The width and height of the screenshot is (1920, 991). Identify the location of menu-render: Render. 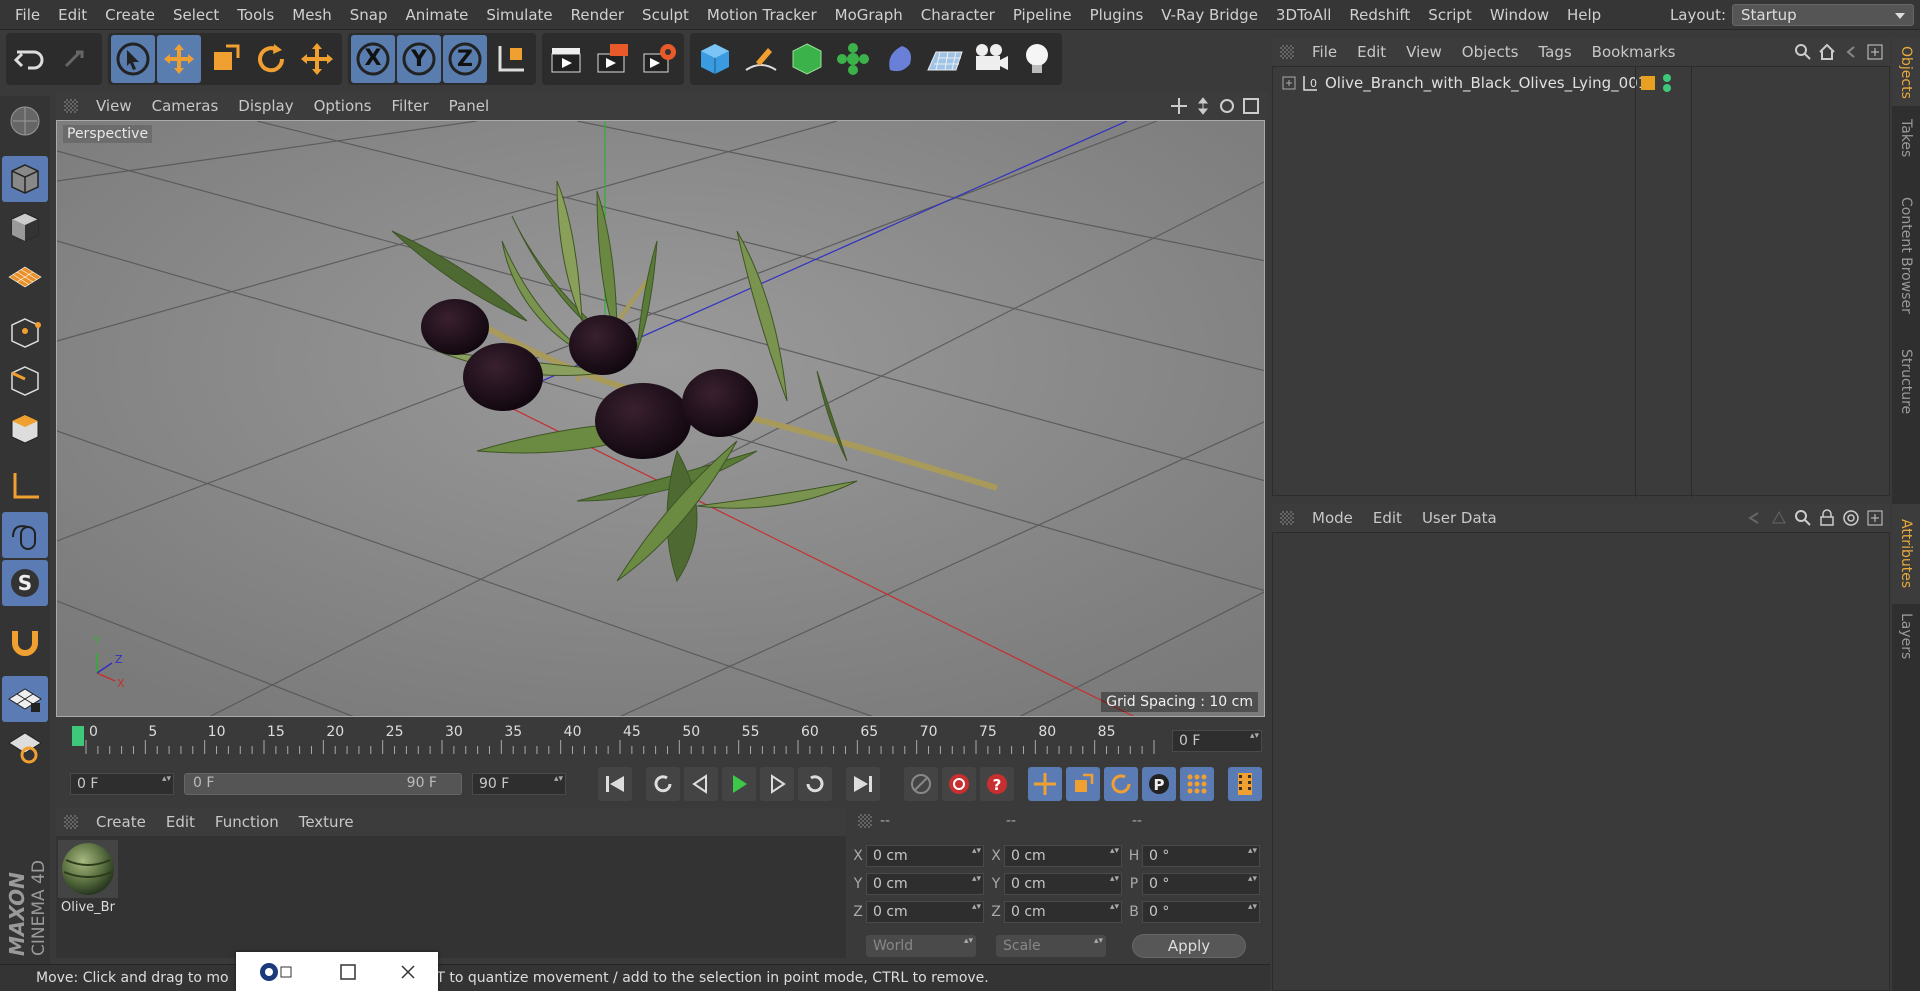
(597, 15).